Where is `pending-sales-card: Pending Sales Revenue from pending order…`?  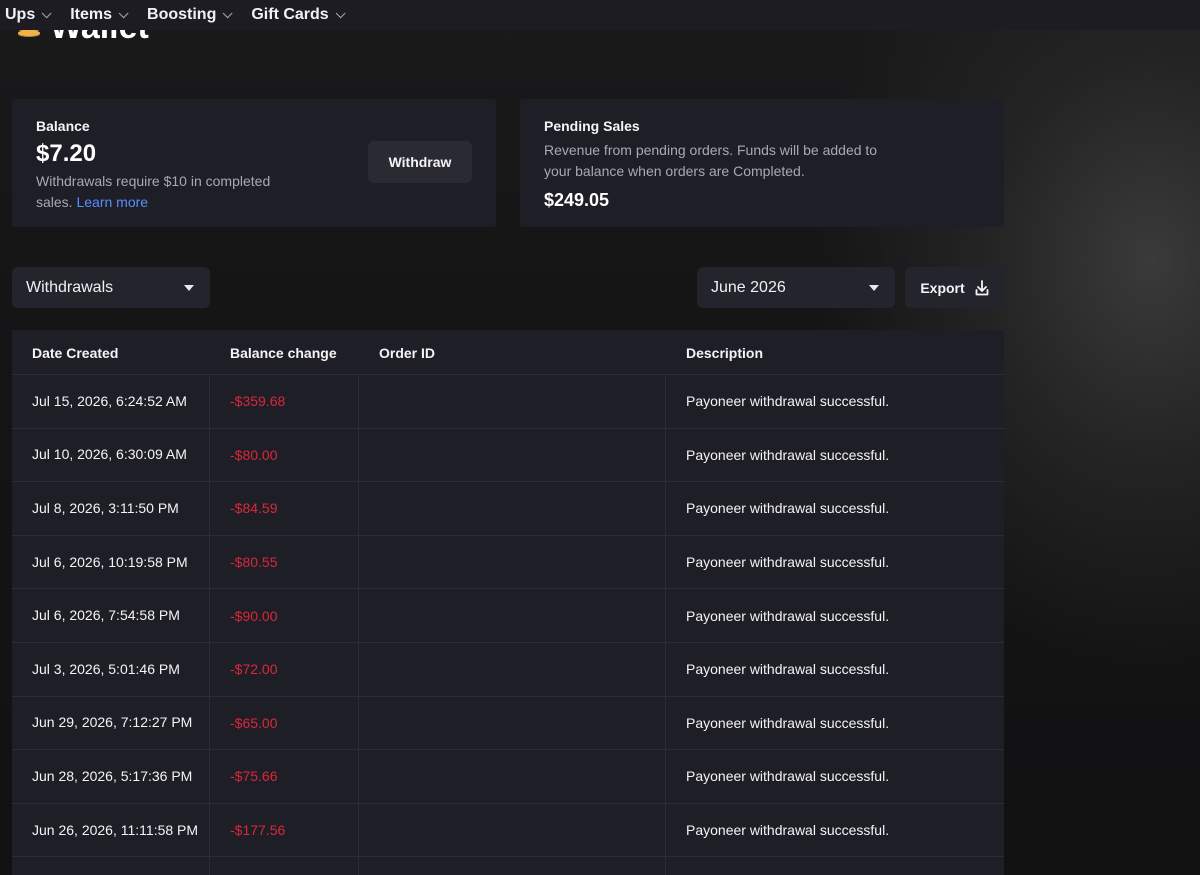 pending-sales-card: Pending Sales Revenue from pending order… is located at coordinates (762, 163).